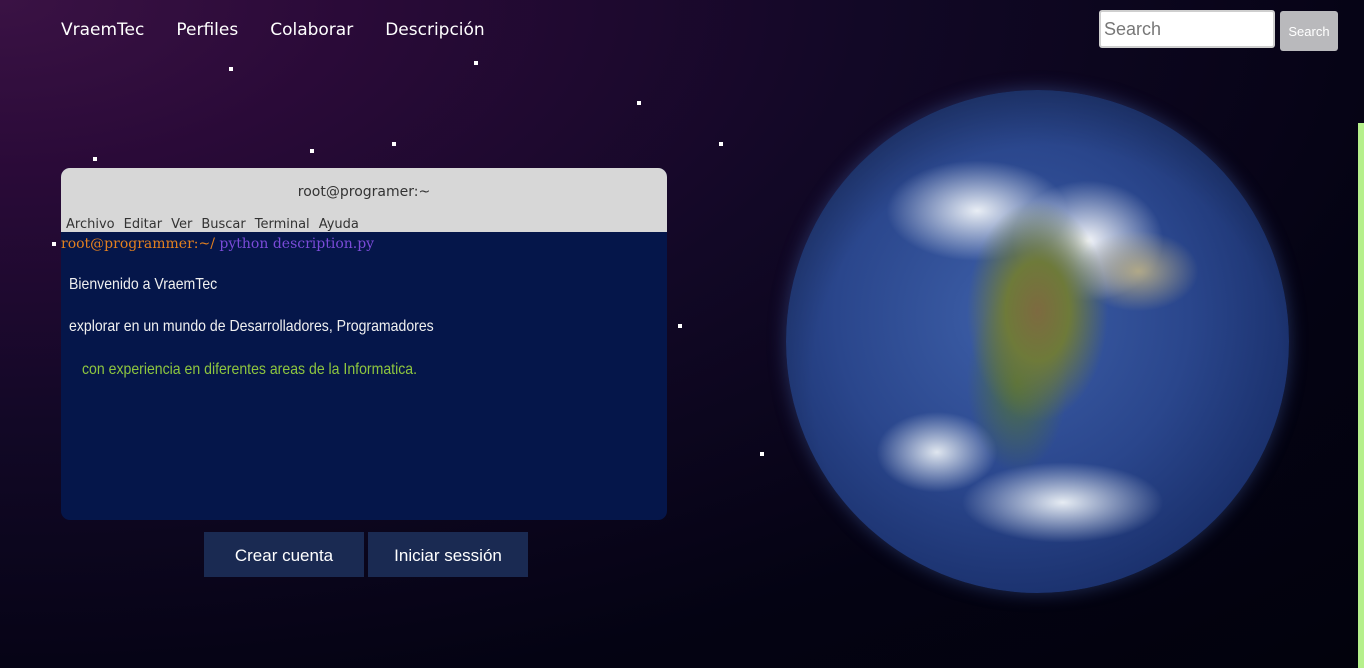  Describe the element at coordinates (364, 192) in the screenshot. I see `terminal-title: root@programer:~` at that location.